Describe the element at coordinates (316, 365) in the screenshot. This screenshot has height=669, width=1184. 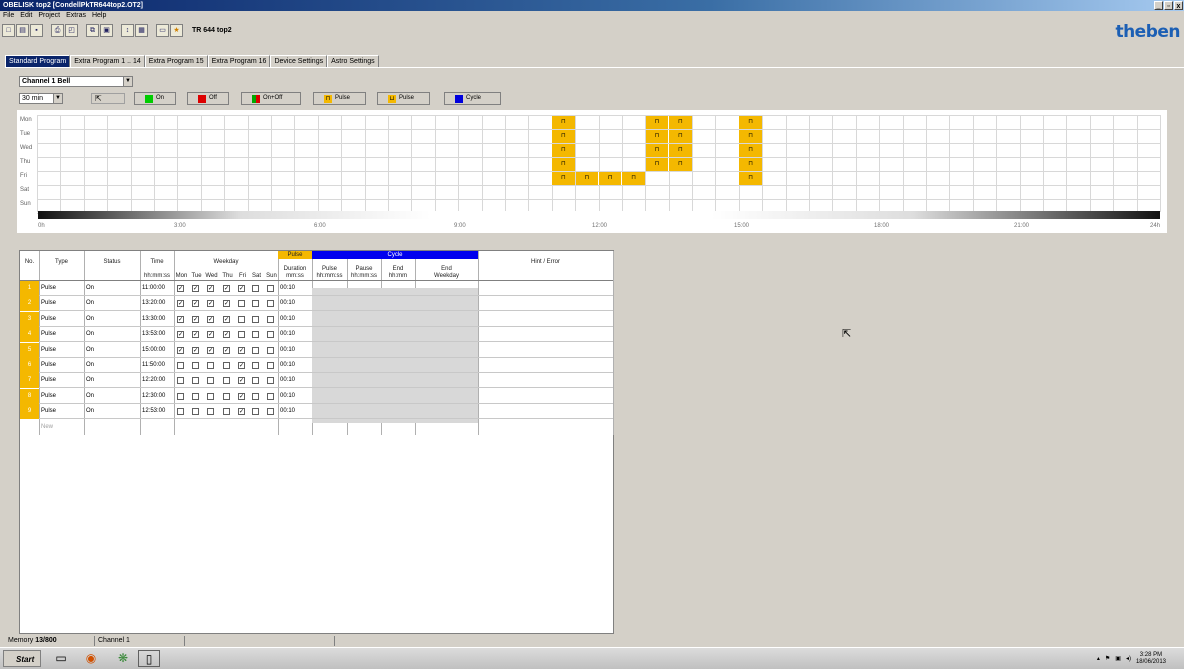
I see `table-row: 6 Pulse On 11:50:00 ✓ 00:10` at that location.